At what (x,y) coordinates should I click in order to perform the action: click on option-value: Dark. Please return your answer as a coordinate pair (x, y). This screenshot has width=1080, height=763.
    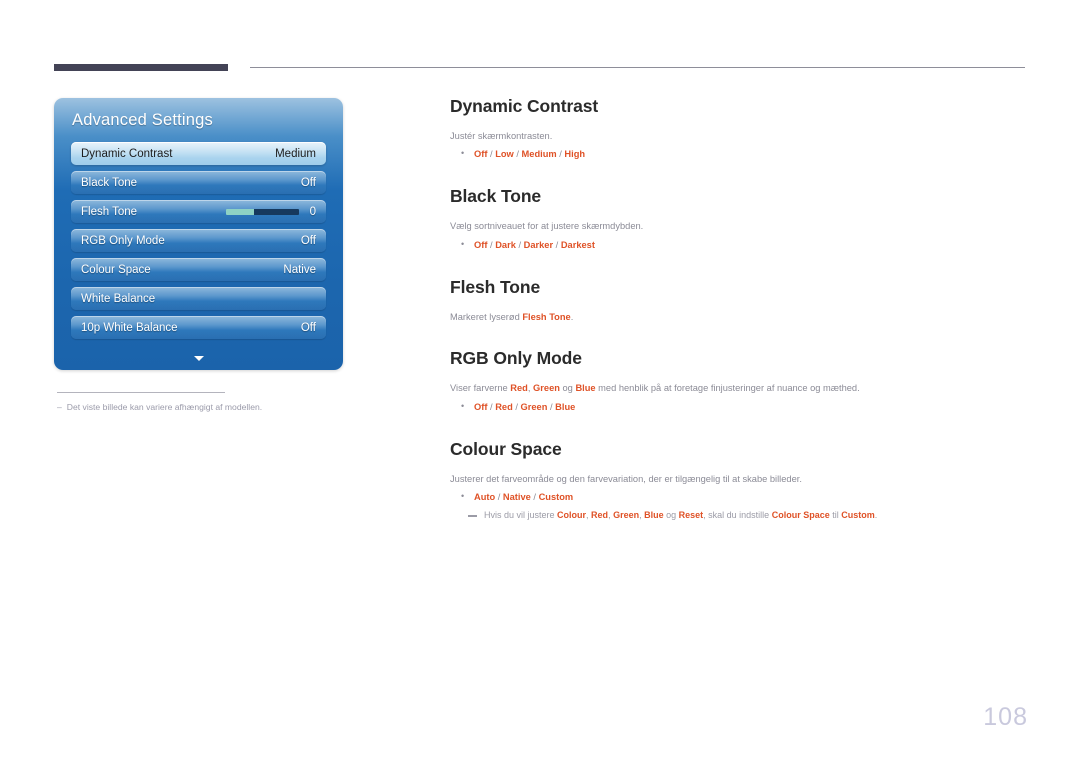
    Looking at the image, I should click on (505, 244).